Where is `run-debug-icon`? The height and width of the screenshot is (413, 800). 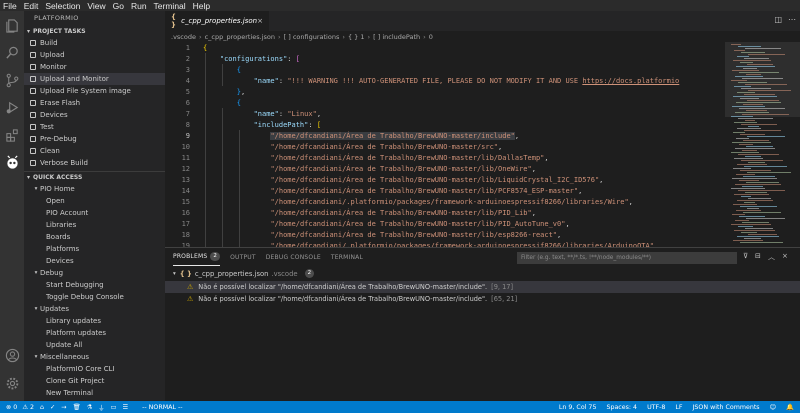 run-debug-icon is located at coordinates (12, 107).